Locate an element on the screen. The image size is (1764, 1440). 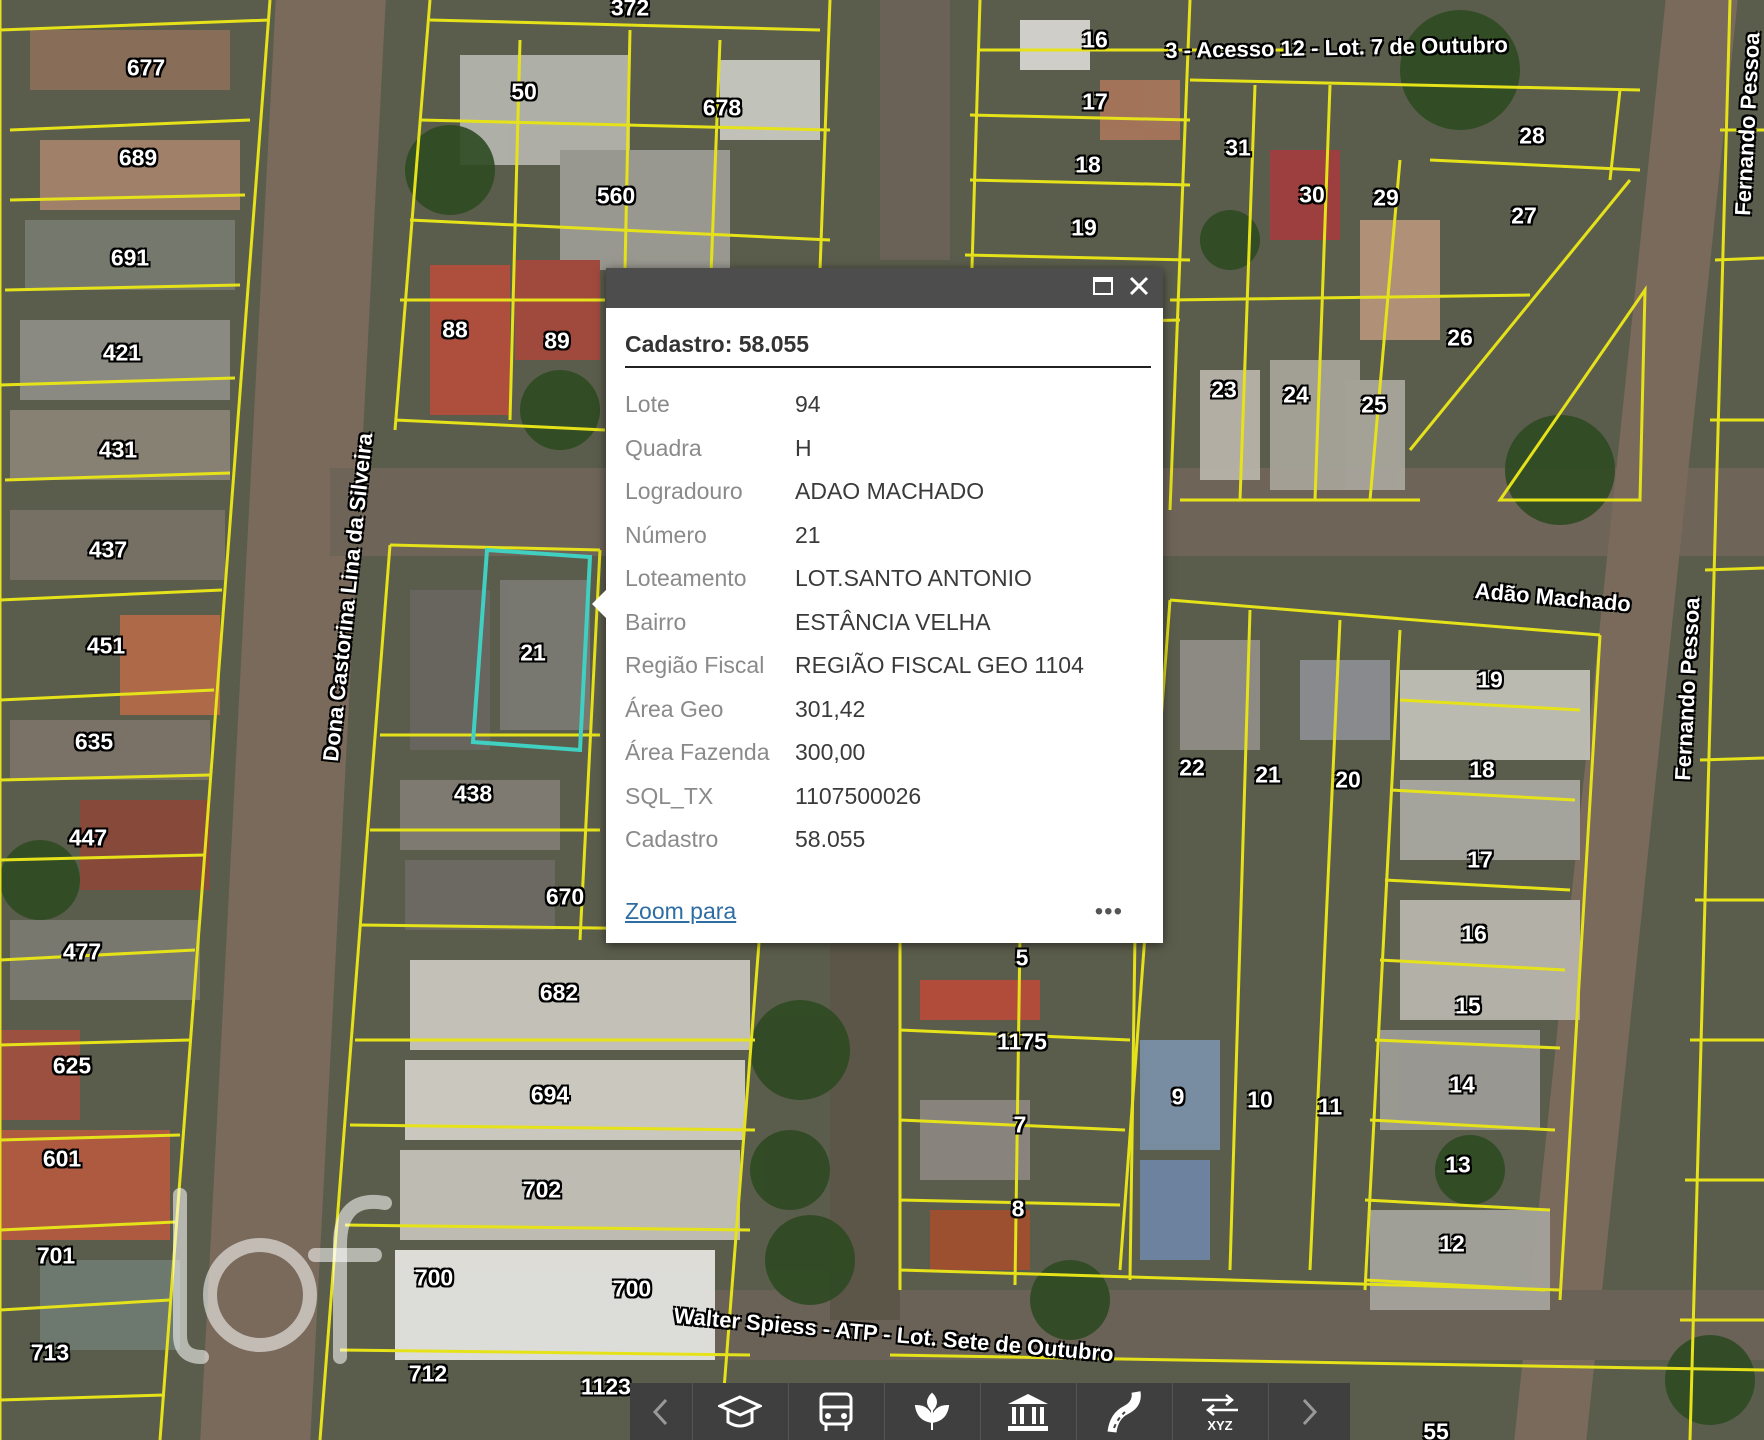
attribute-value: ESTÂNCIA VELHA is located at coordinates (893, 621).